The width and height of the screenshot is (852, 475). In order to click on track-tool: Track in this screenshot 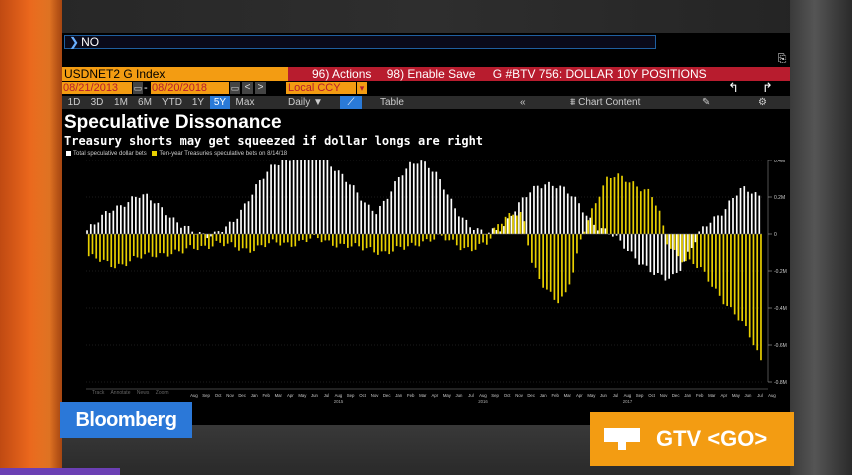, I will do `click(98, 393)`.